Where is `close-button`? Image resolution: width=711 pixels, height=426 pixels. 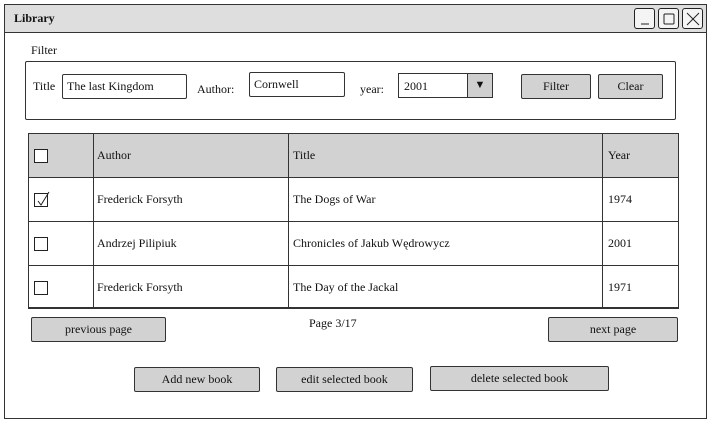 close-button is located at coordinates (692, 18).